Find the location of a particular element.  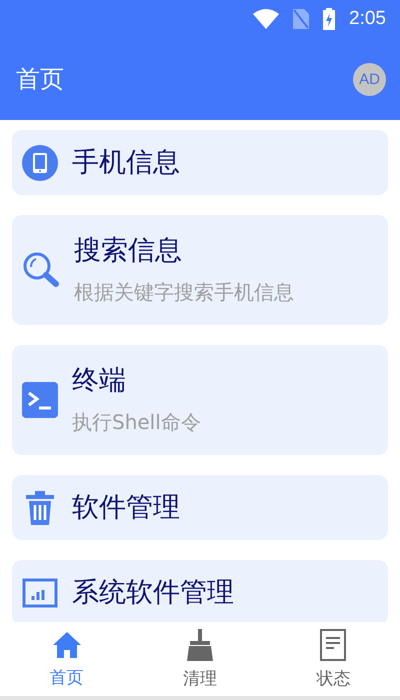

card-title: 手机信息 is located at coordinates (126, 162).